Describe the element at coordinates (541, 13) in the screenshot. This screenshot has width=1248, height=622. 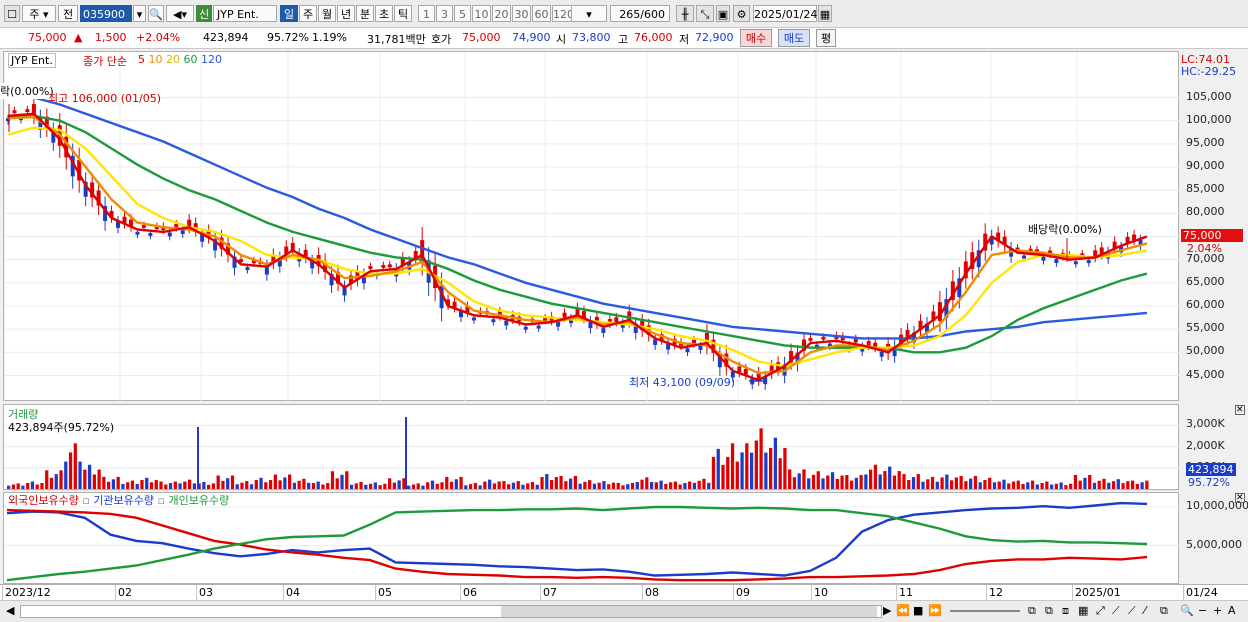
I see `tick-button-60: 60` at that location.